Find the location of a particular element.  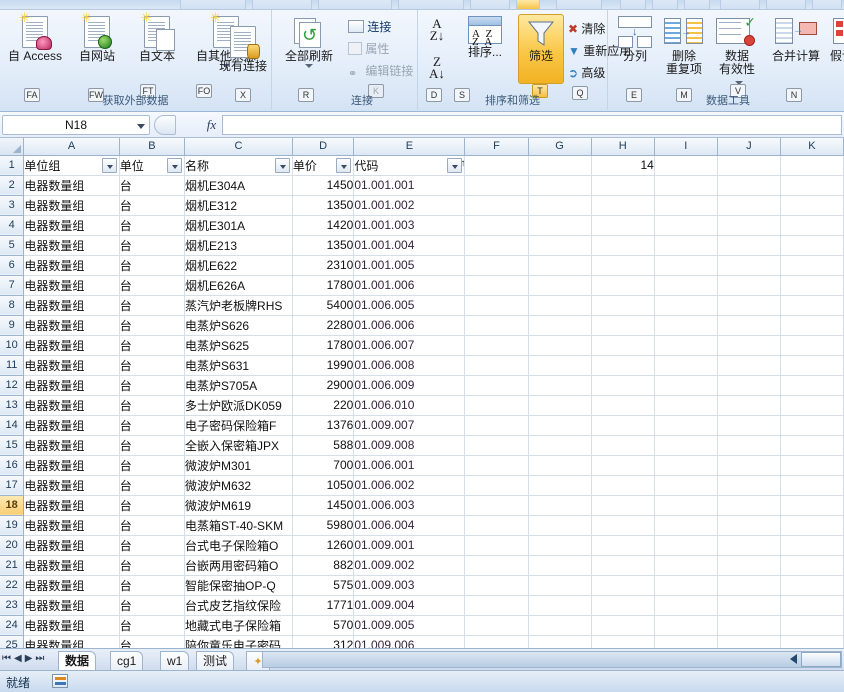

cell-B3: 台 is located at coordinates (152, 205).